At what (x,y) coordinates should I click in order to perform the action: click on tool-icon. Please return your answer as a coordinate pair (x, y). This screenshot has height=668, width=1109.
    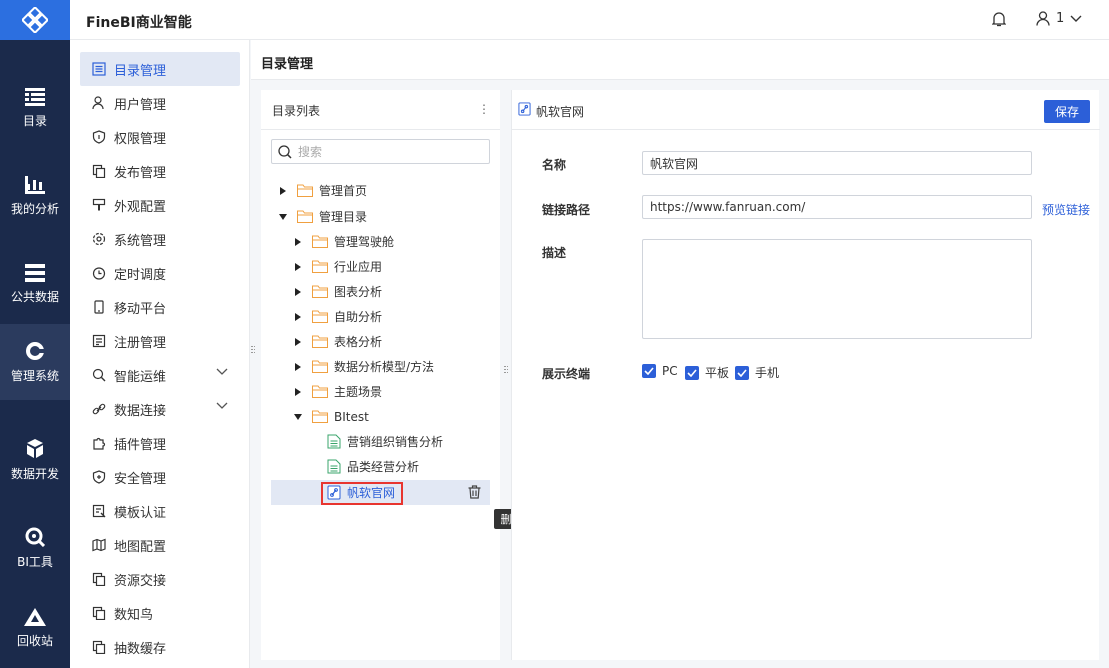
    Looking at the image, I should click on (35, 537).